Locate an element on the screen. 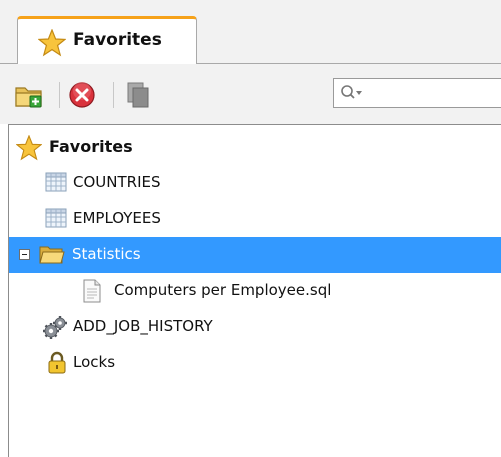 This screenshot has width=501, height=457. tree-item-favorites: Favorites is located at coordinates (255, 147).